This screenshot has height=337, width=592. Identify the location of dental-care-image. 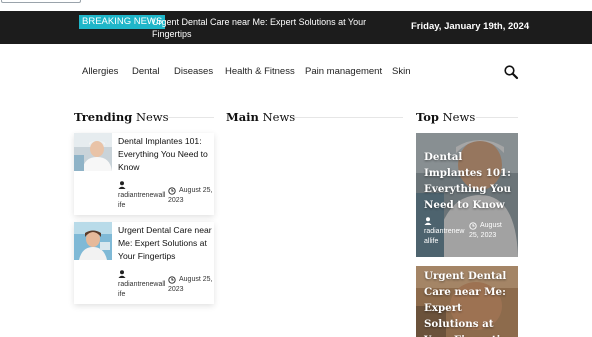
(93, 241).